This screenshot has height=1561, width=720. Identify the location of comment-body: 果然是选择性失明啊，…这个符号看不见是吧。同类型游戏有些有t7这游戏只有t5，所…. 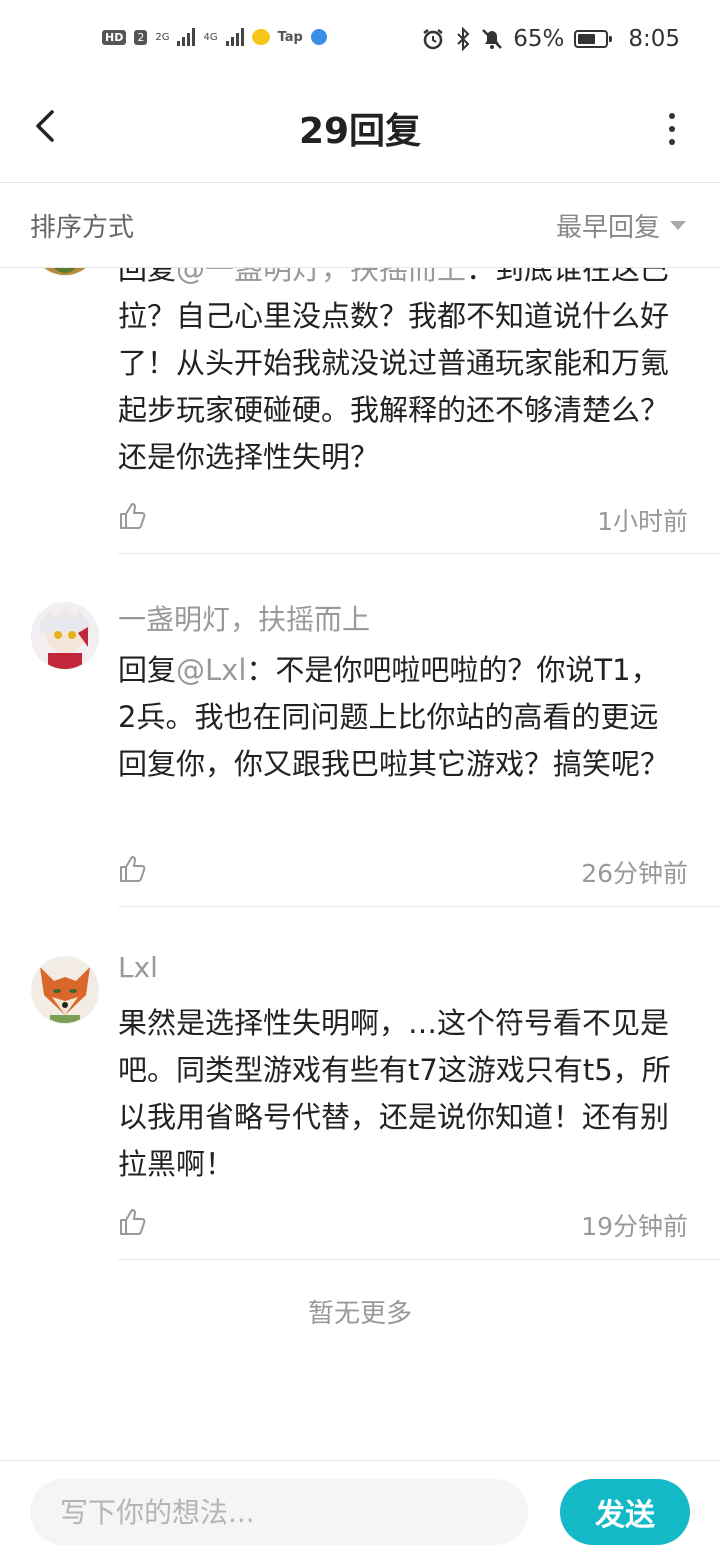
(398, 1094).